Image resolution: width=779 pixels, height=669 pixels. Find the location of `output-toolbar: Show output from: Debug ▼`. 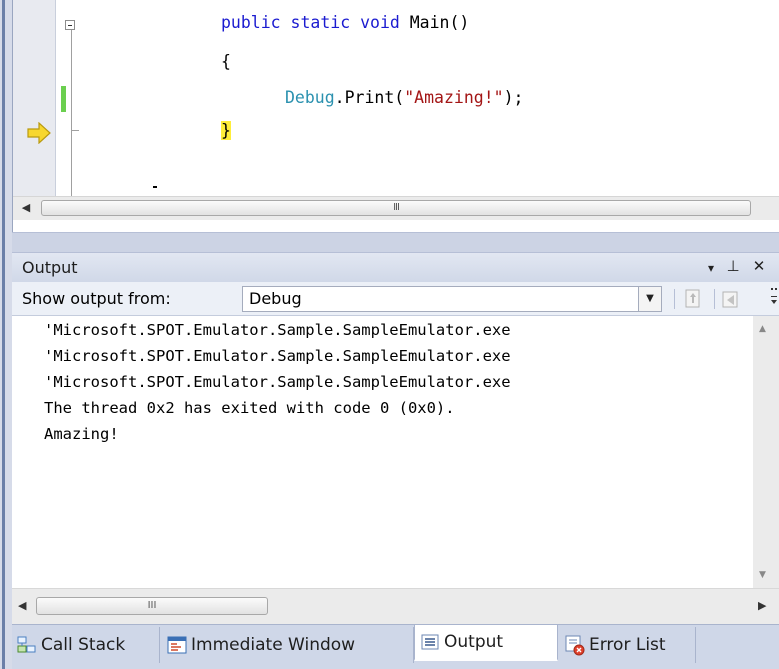

output-toolbar: Show output from: Debug ▼ is located at coordinates (395, 299).